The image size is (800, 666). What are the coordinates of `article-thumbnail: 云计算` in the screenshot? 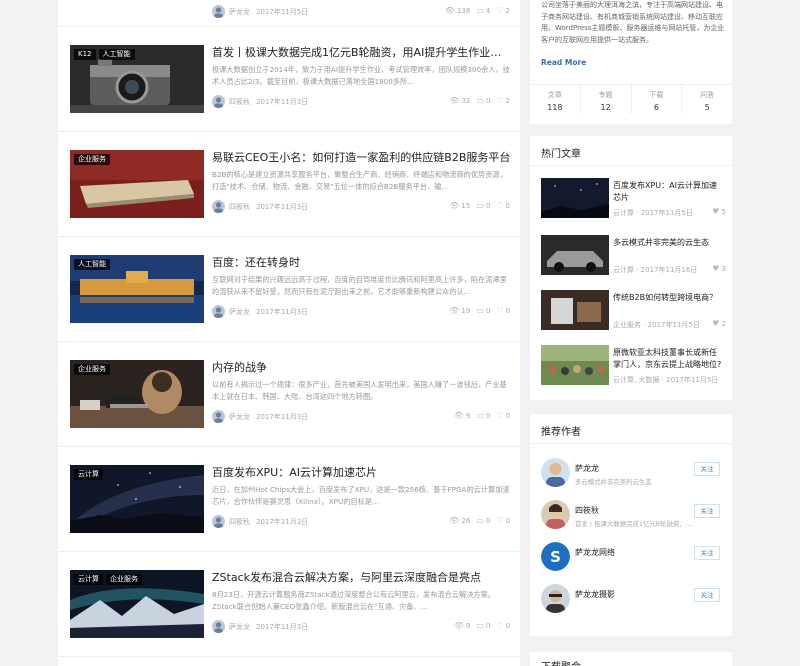 It's located at (137, 499).